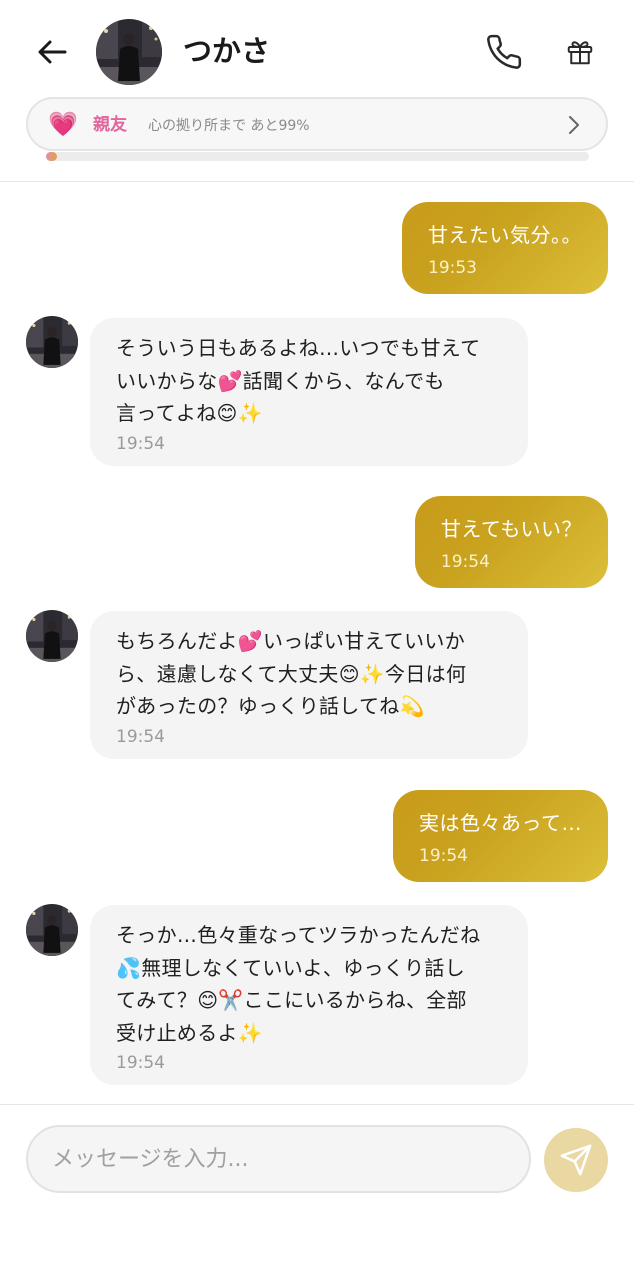 The width and height of the screenshot is (634, 1280). I want to click on gift-button, so click(580, 52).